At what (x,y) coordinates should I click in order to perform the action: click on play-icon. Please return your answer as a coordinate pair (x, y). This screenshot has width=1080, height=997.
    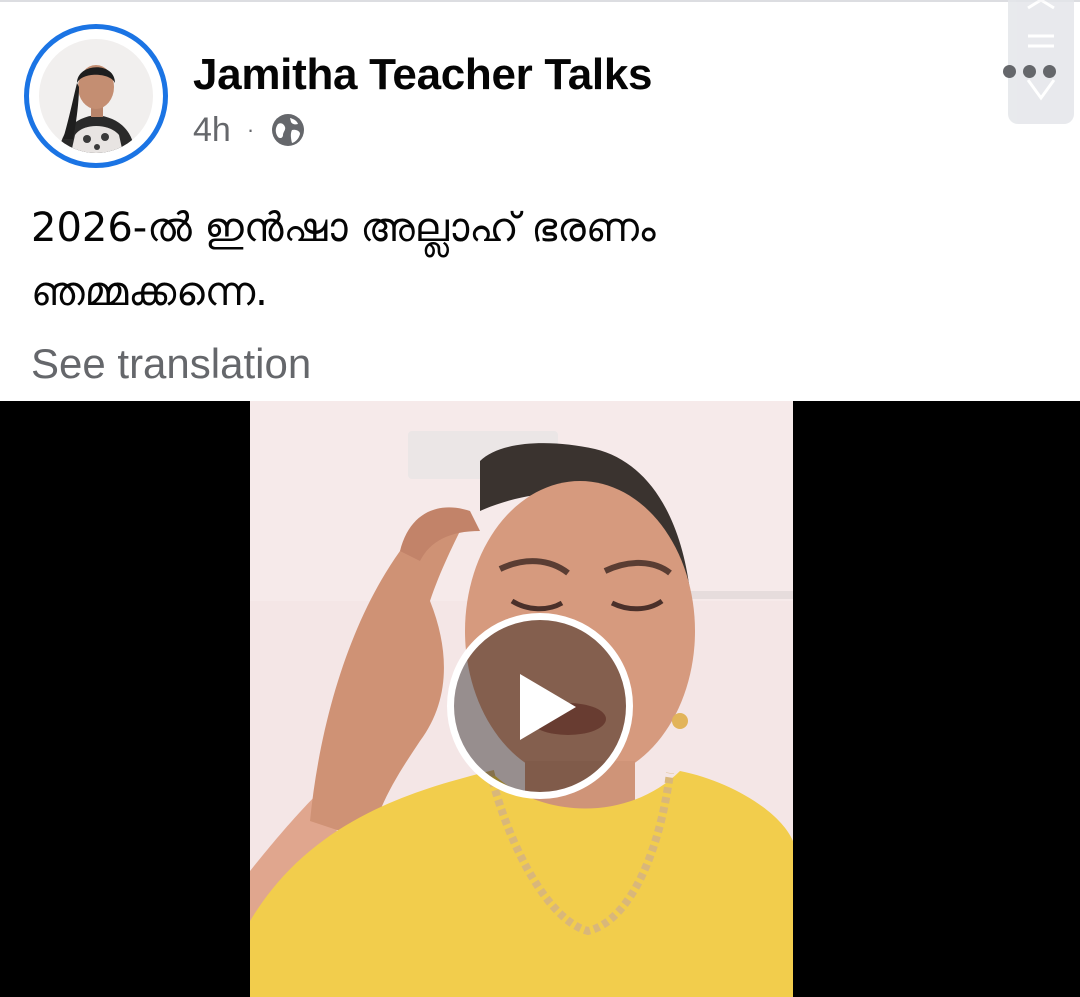
    Looking at the image, I should click on (548, 707).